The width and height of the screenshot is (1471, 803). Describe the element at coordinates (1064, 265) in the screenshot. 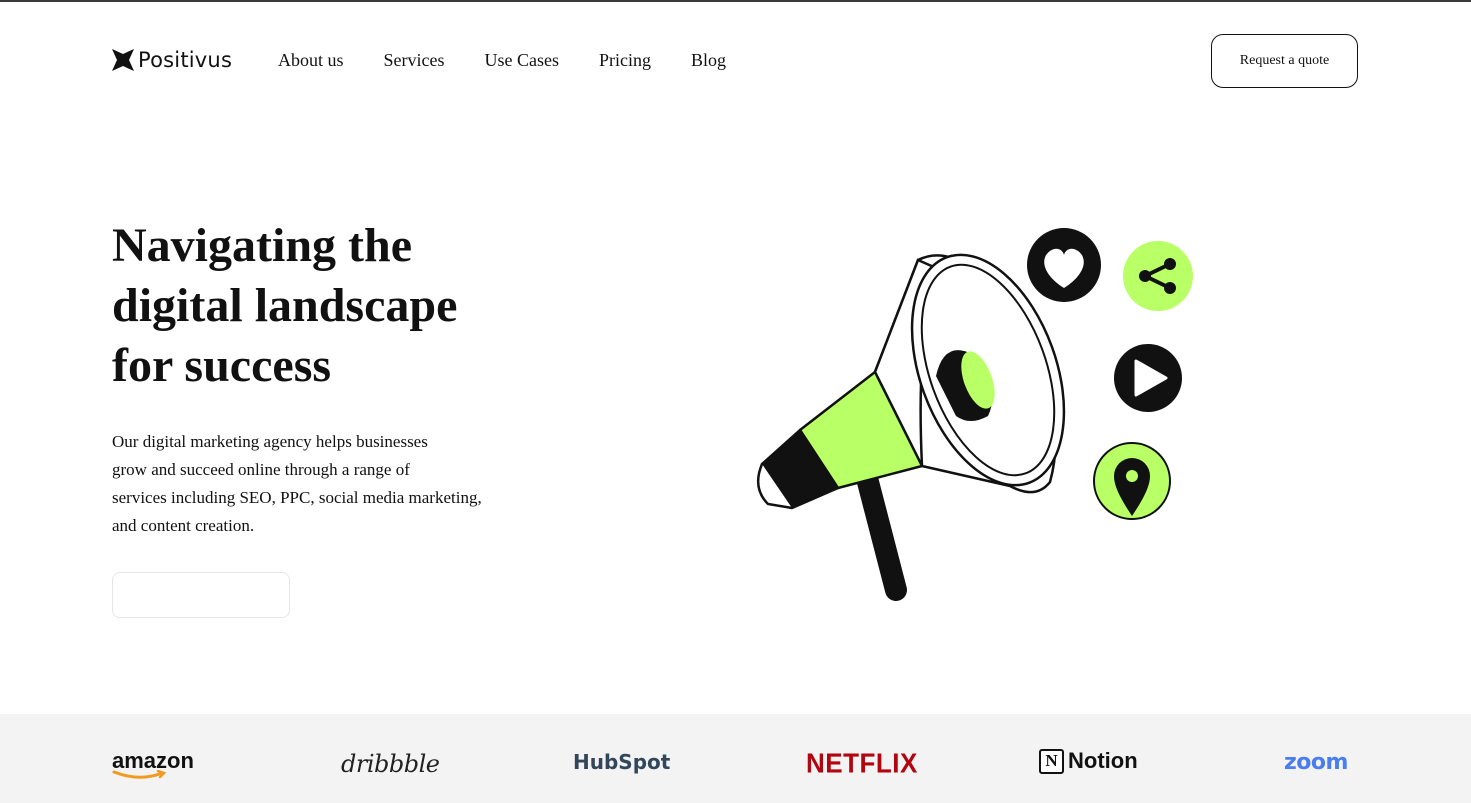

I see `heart-icon` at that location.